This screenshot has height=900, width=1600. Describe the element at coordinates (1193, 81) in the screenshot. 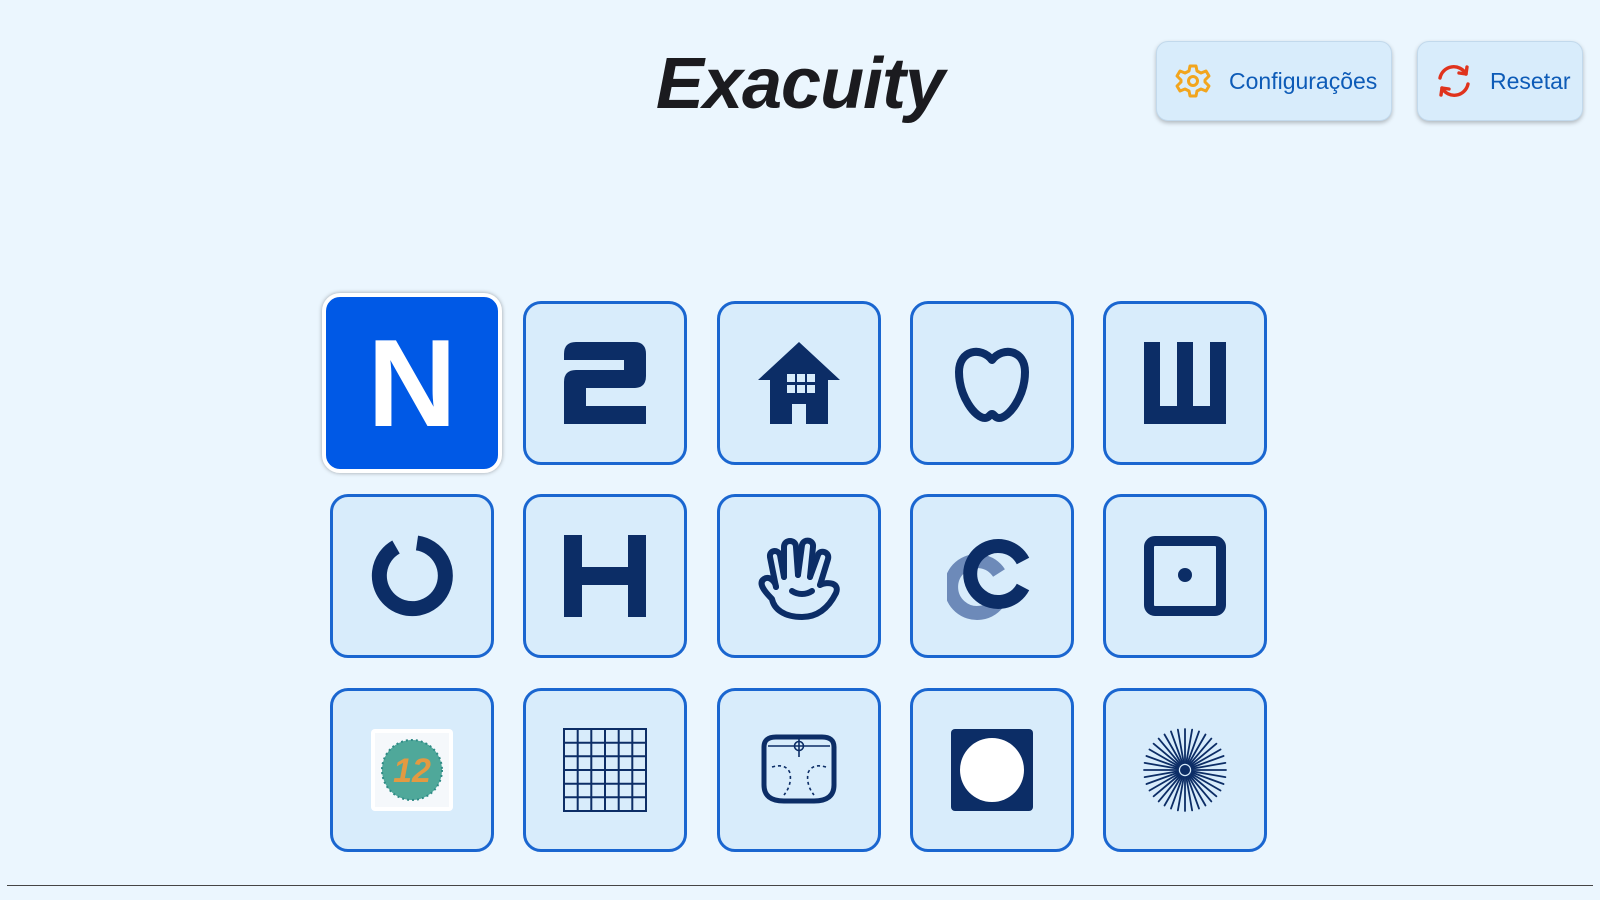

I see `gear-icon` at that location.